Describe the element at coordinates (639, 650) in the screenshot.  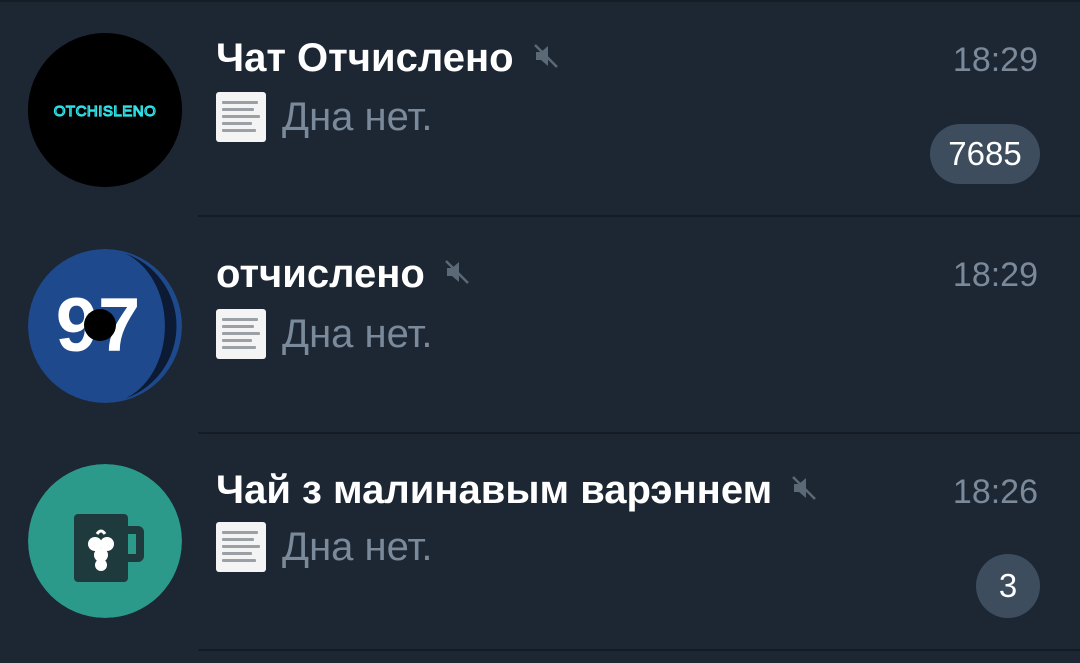
I see `divider` at that location.